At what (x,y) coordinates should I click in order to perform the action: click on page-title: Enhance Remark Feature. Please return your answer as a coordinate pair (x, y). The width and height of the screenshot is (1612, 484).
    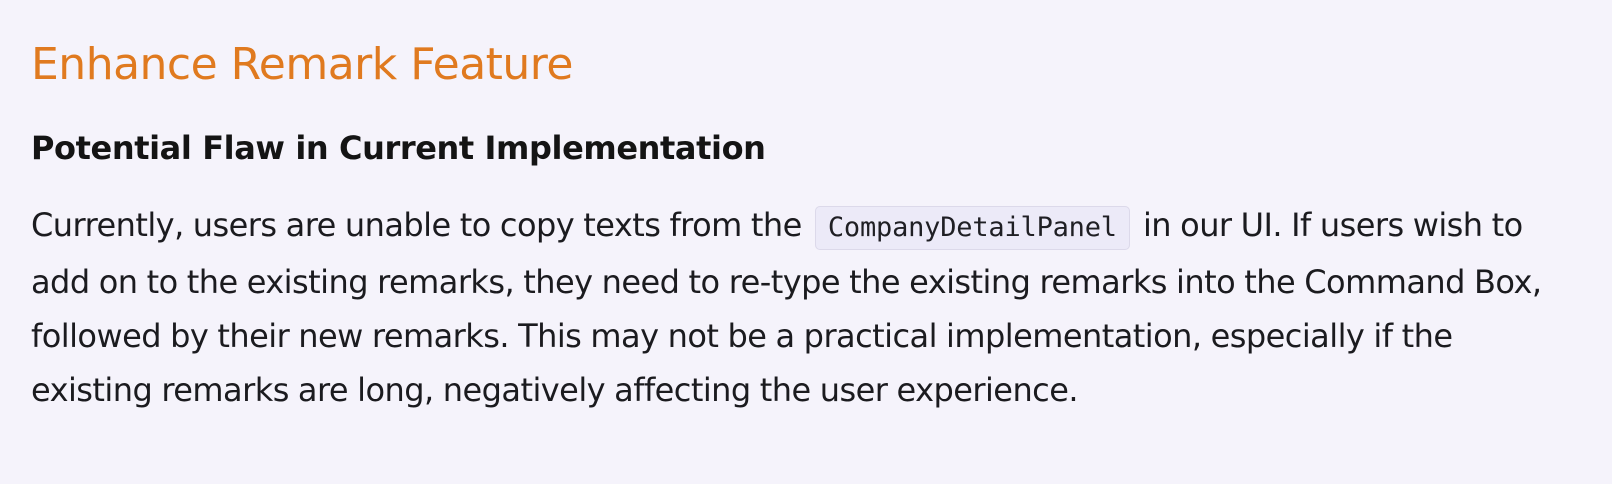
    Looking at the image, I should click on (302, 64).